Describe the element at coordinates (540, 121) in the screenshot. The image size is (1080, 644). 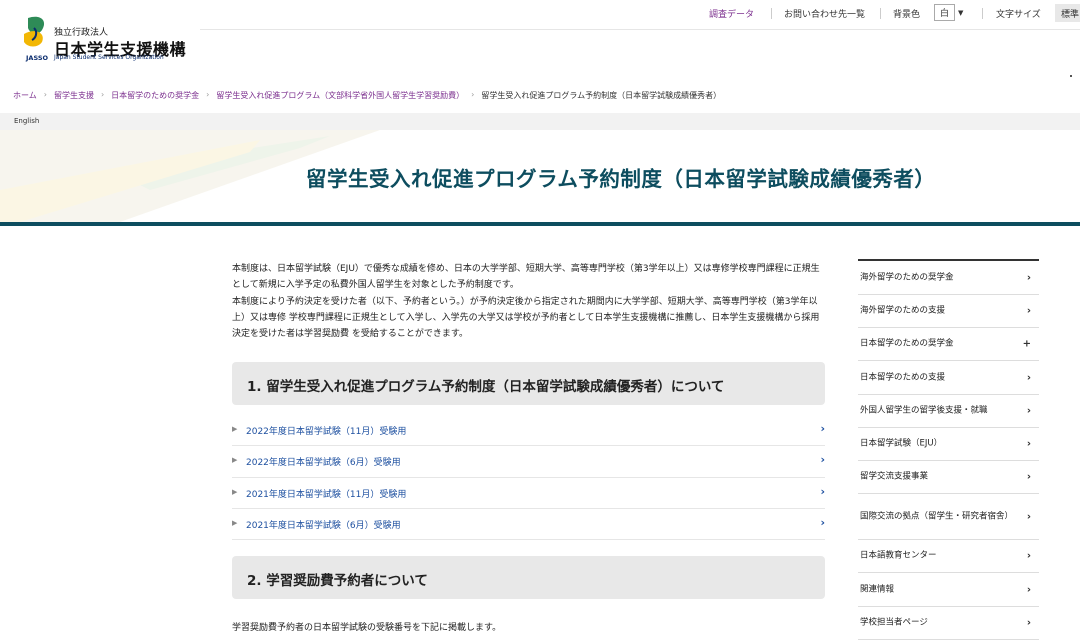
I see `language-bar: English` at that location.